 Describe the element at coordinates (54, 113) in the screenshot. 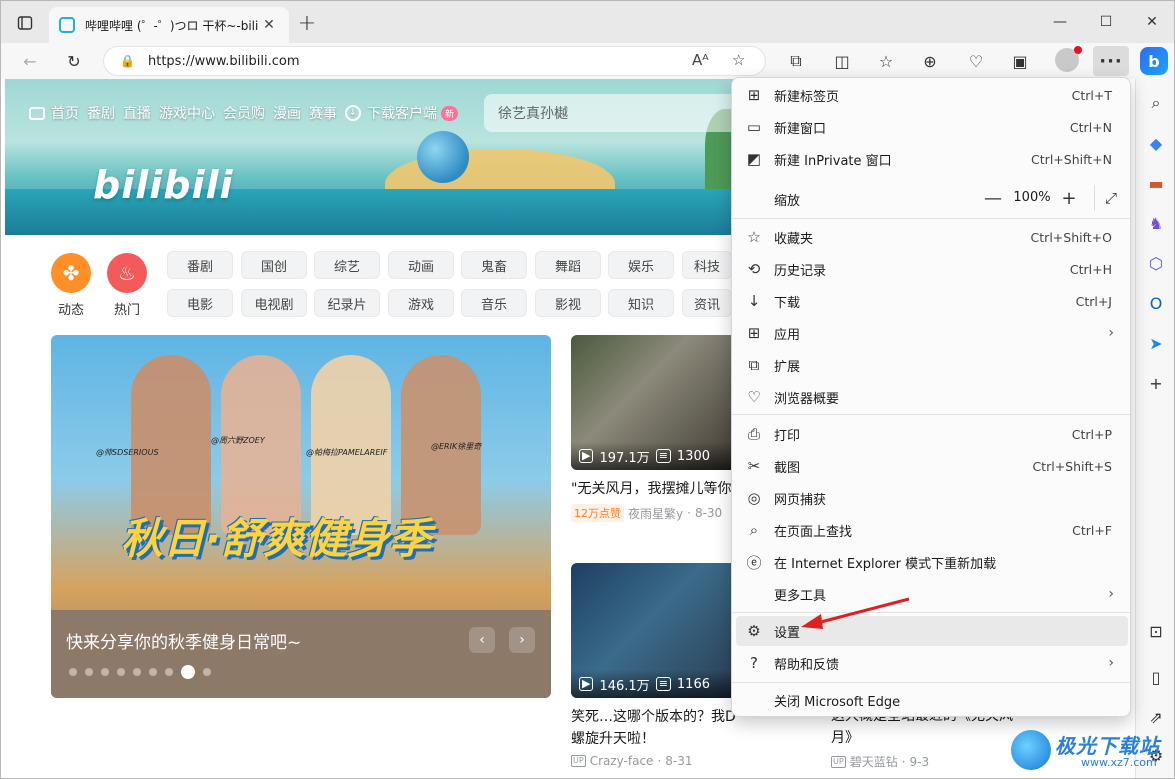

I see `nav-home: 首页` at that location.